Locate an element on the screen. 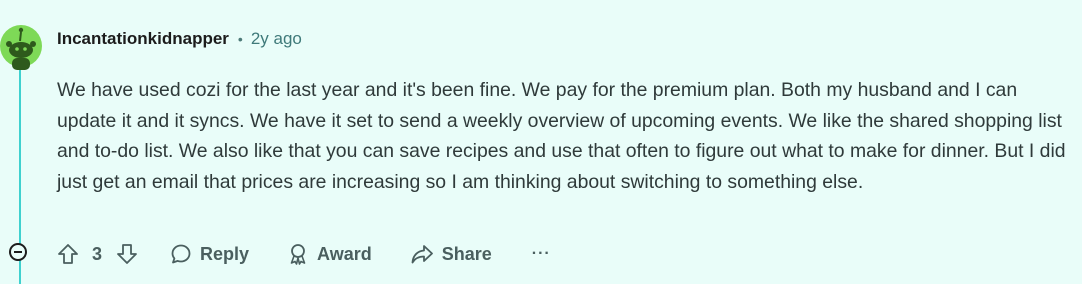 This screenshot has width=1082, height=284. vote-count: 3 is located at coordinates (97, 253).